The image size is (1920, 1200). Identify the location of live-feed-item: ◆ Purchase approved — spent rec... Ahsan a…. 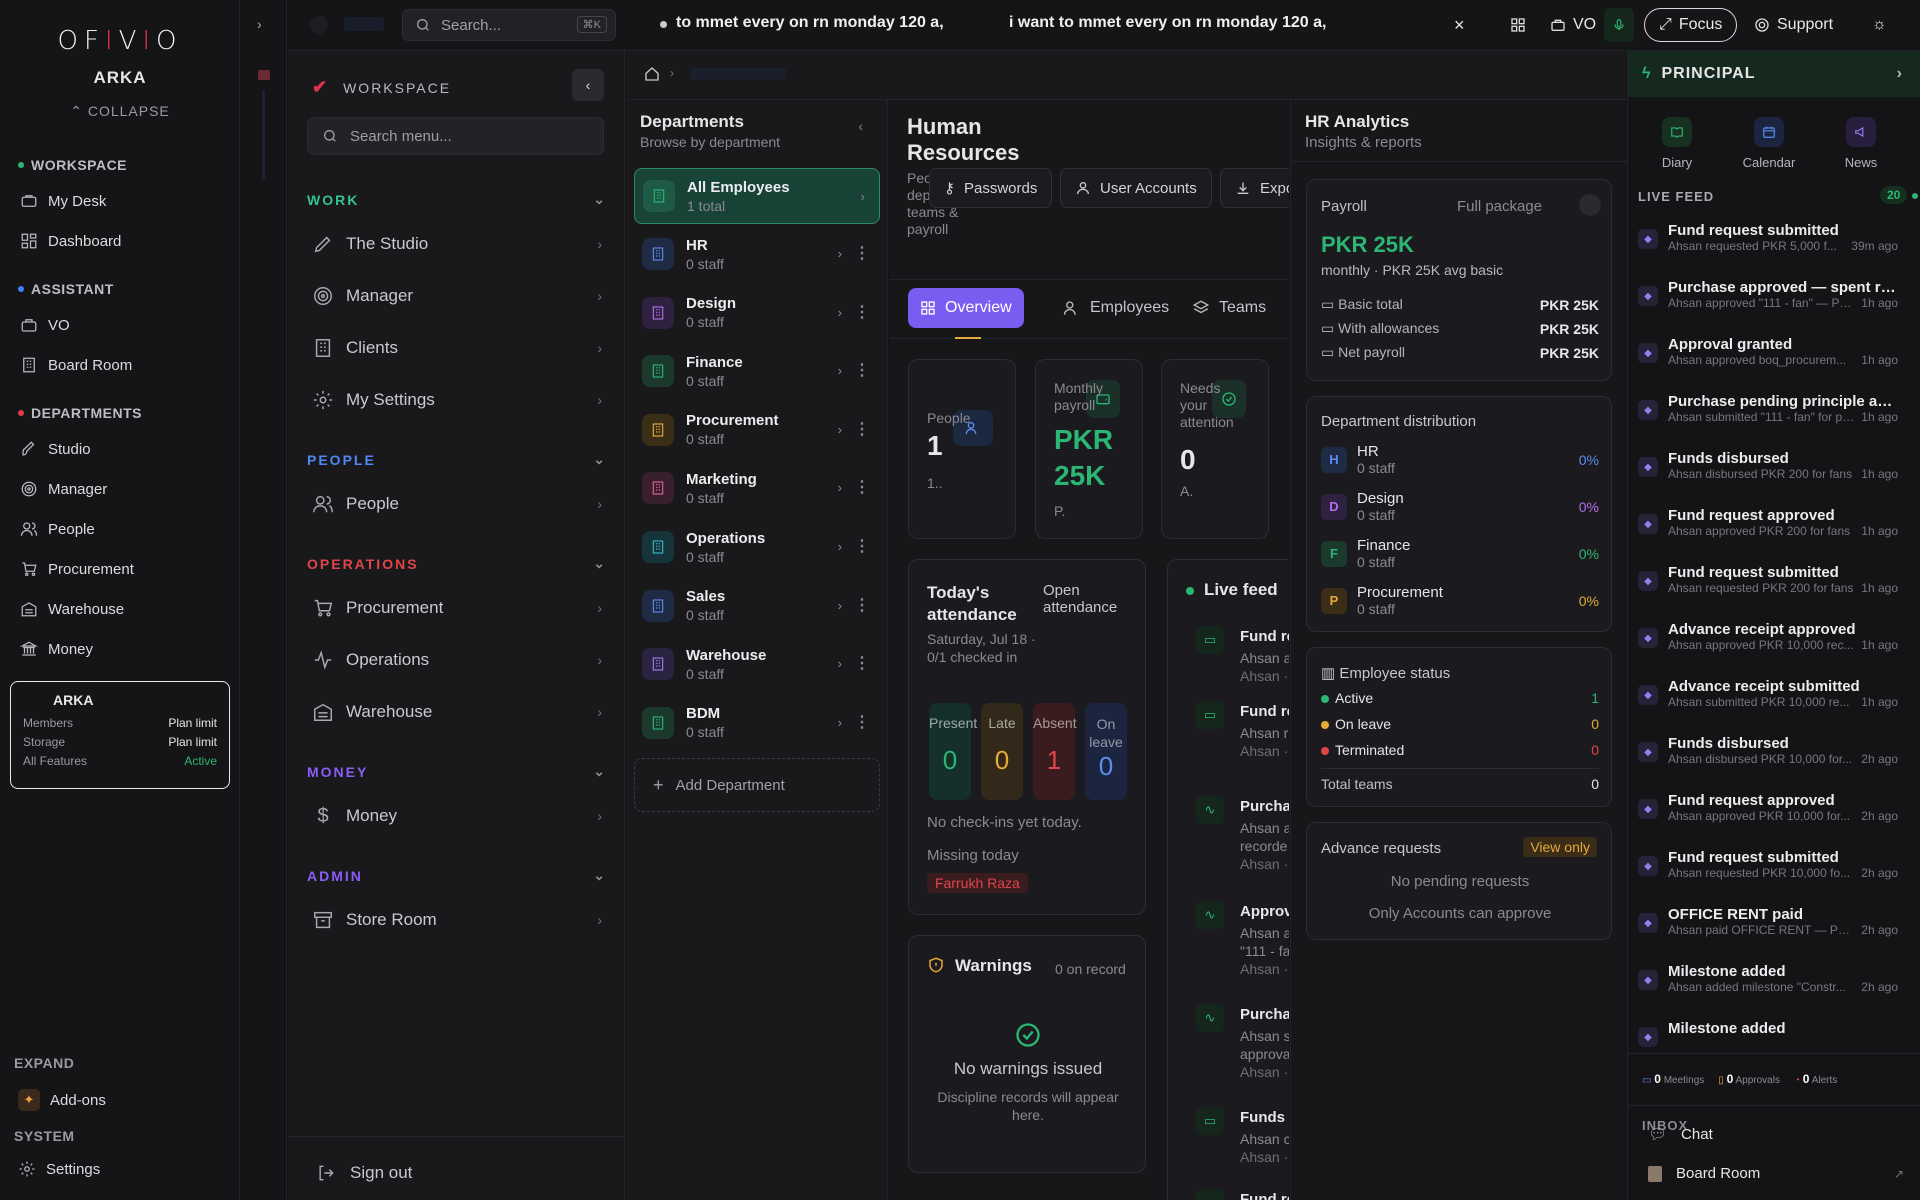
(1778, 304).